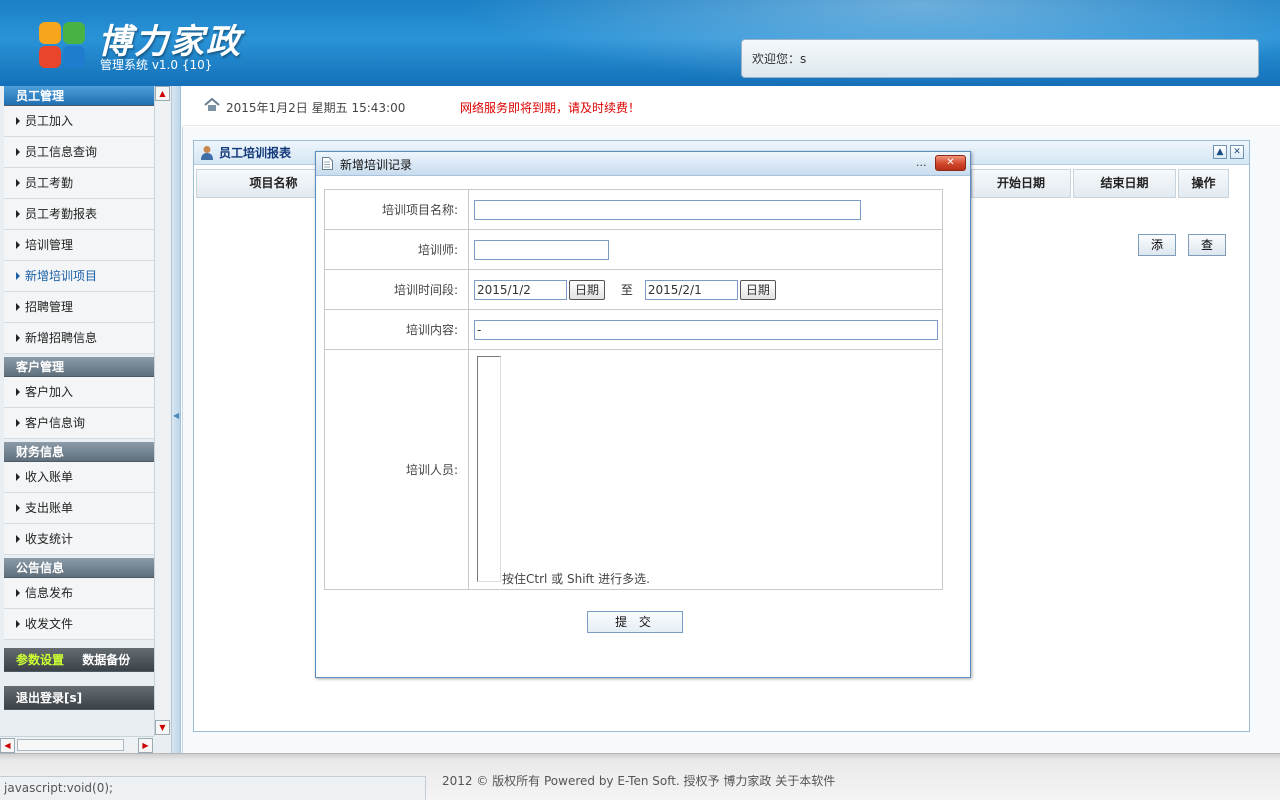  What do you see at coordinates (541, 249) in the screenshot?
I see `trainer-input` at bounding box center [541, 249].